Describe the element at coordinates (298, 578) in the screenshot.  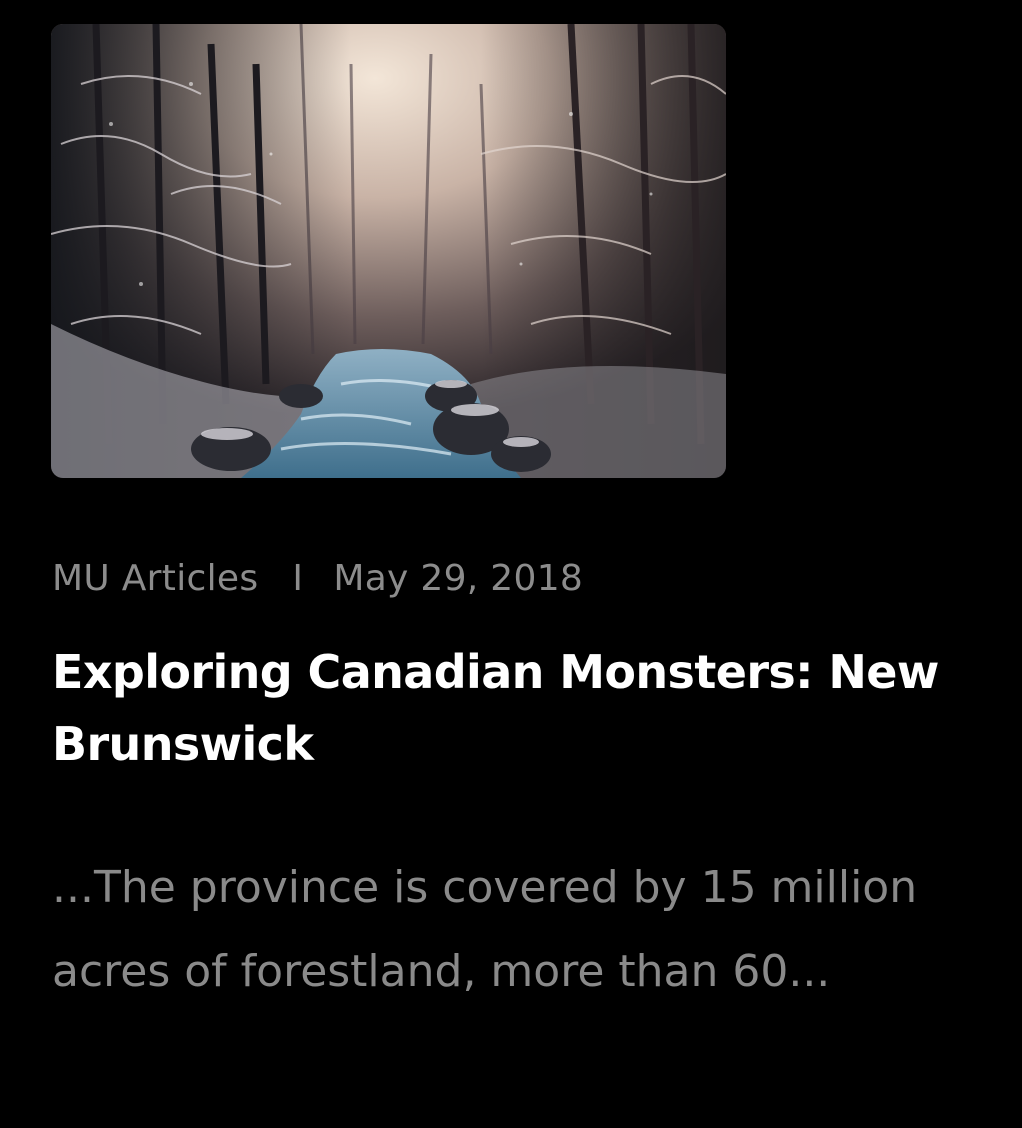
I see `meta-separator: I` at that location.